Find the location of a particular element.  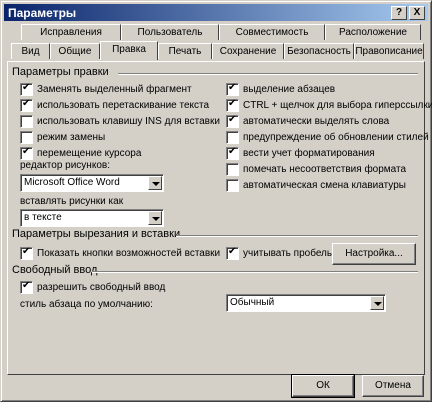

replace-selection-checkbox: Заменять выделенный фрагмент is located at coordinates (106, 89).